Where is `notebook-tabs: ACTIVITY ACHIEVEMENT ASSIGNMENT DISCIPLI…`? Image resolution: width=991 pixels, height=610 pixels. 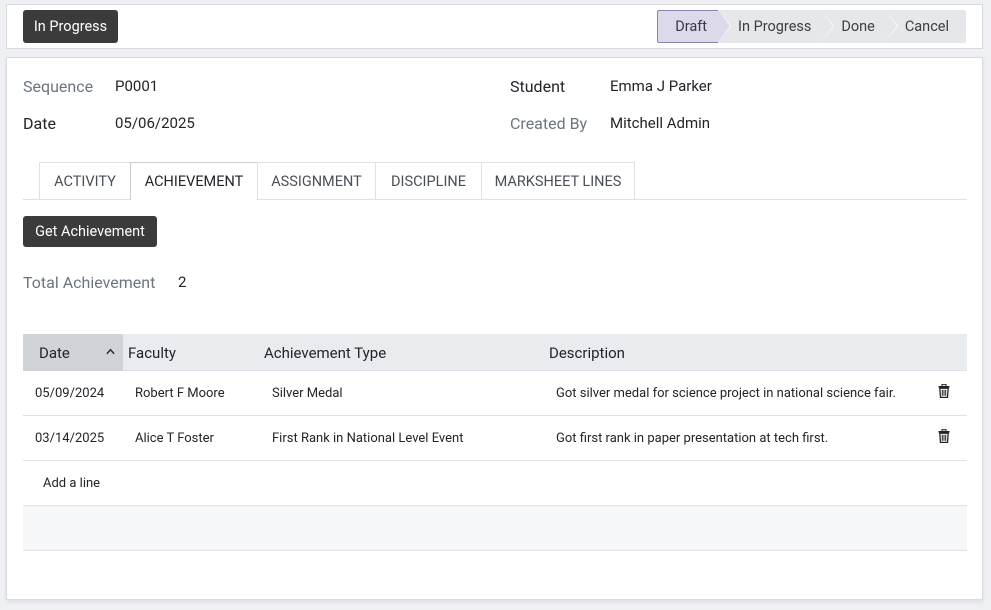 notebook-tabs: ACTIVITY ACHIEVEMENT ASSIGNMENT DISCIPLI… is located at coordinates (495, 181).